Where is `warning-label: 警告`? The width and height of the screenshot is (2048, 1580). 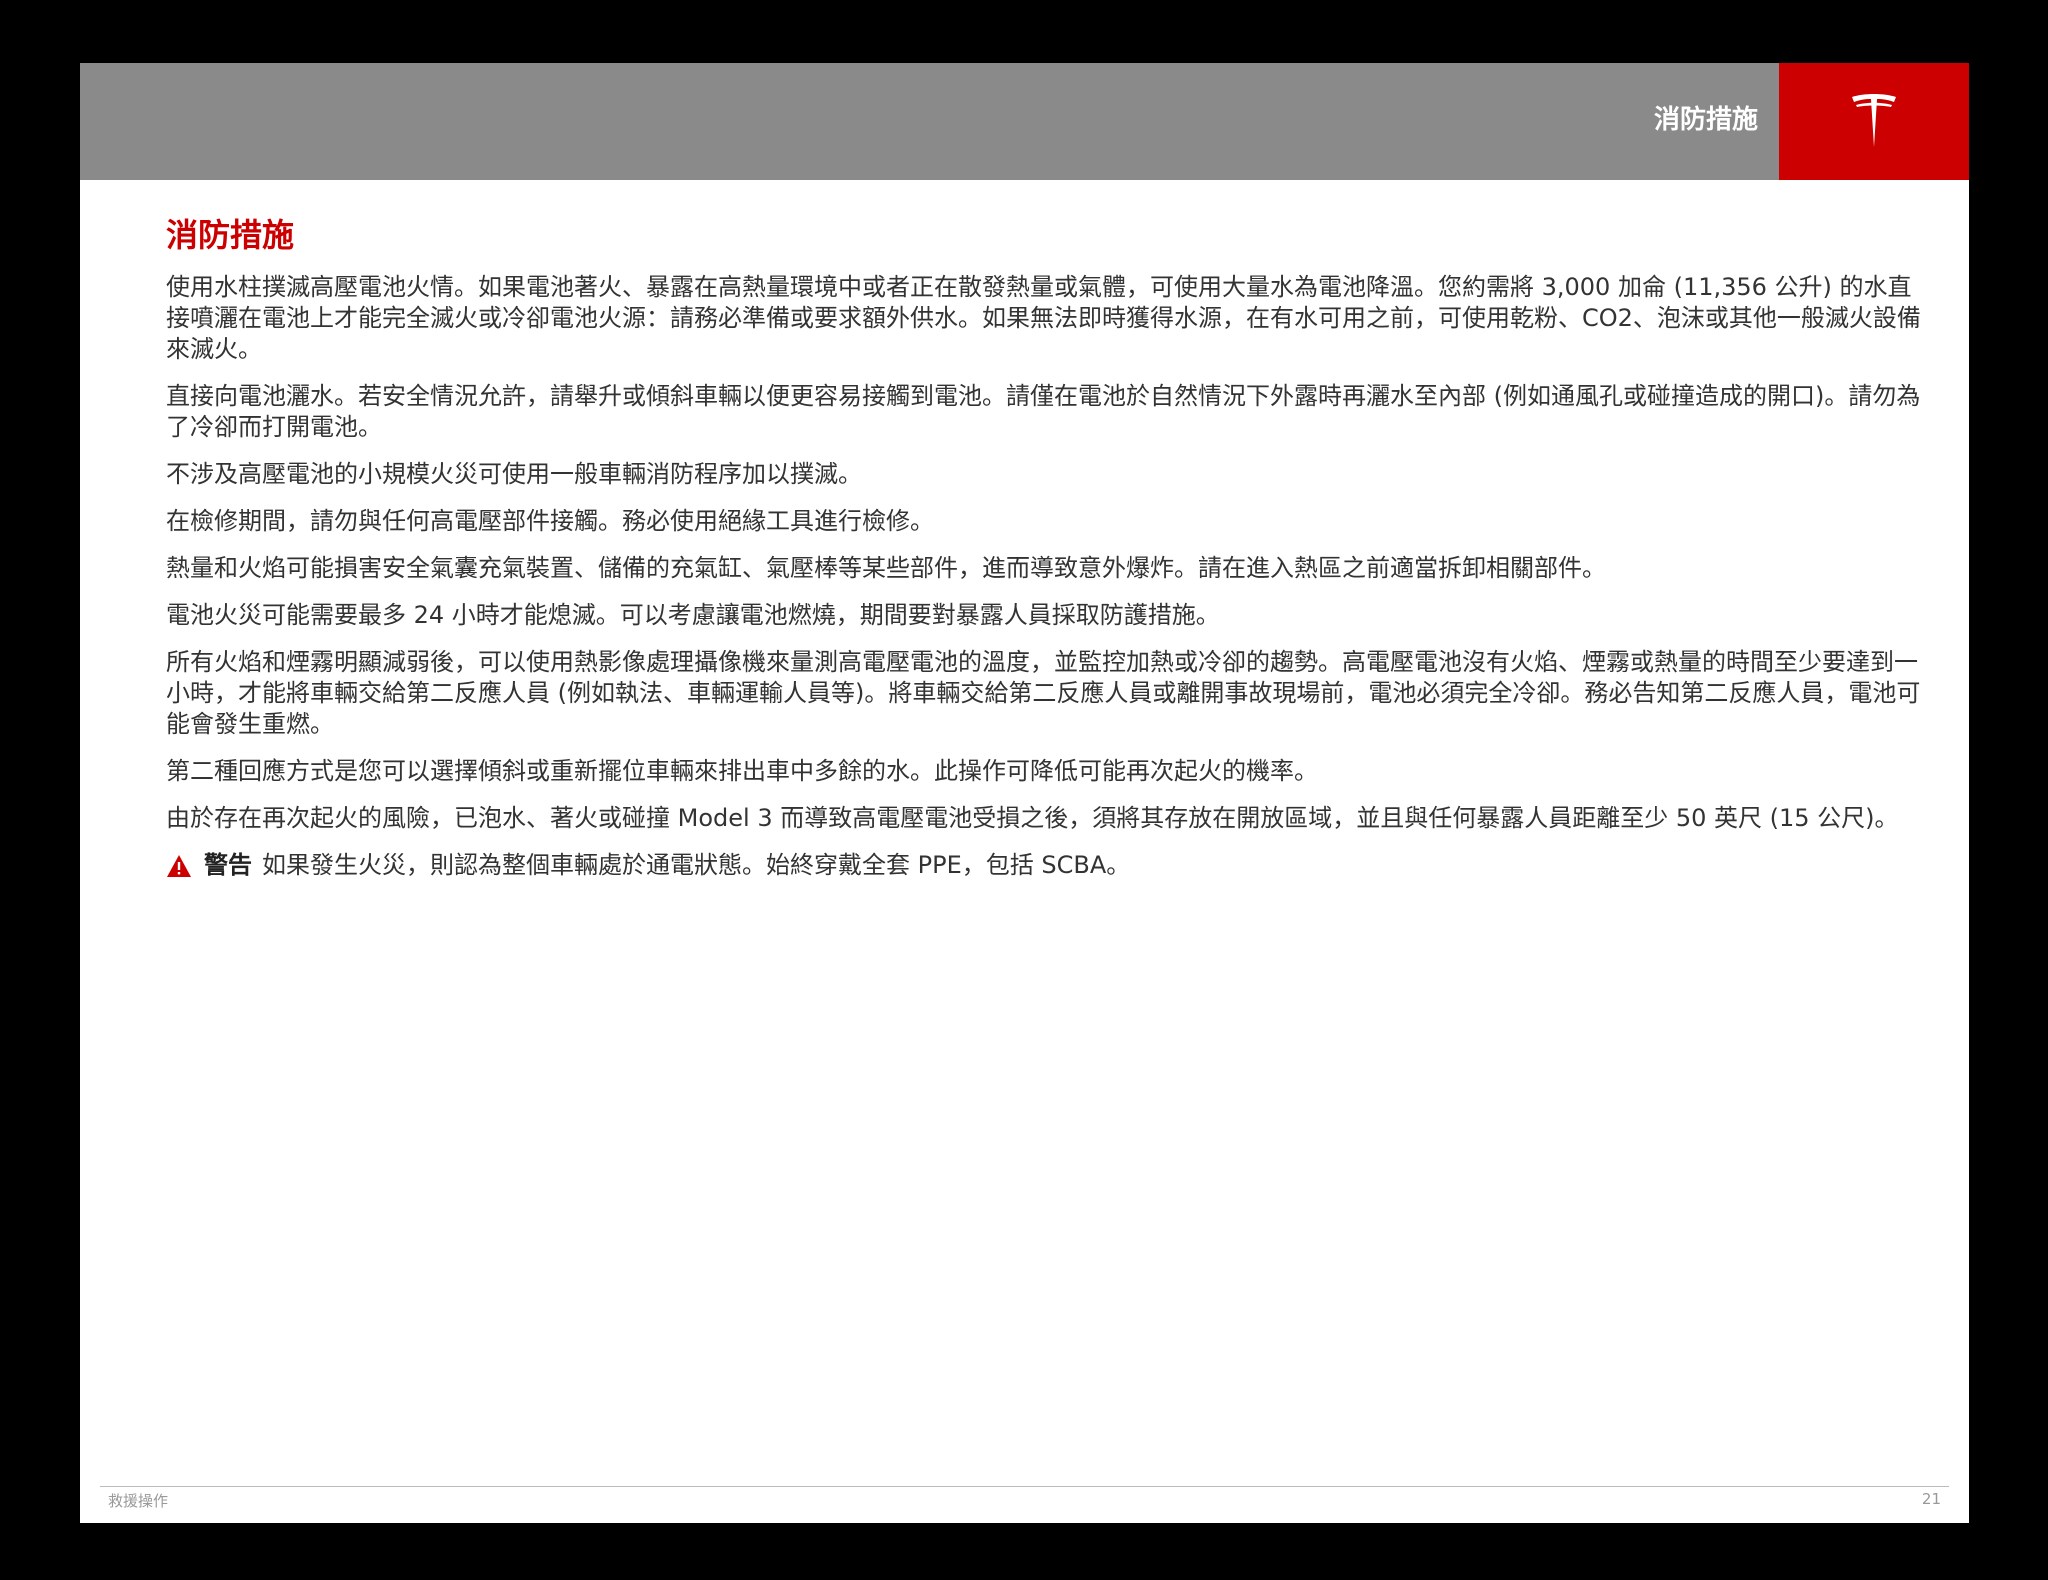 warning-label: 警告 is located at coordinates (228, 865).